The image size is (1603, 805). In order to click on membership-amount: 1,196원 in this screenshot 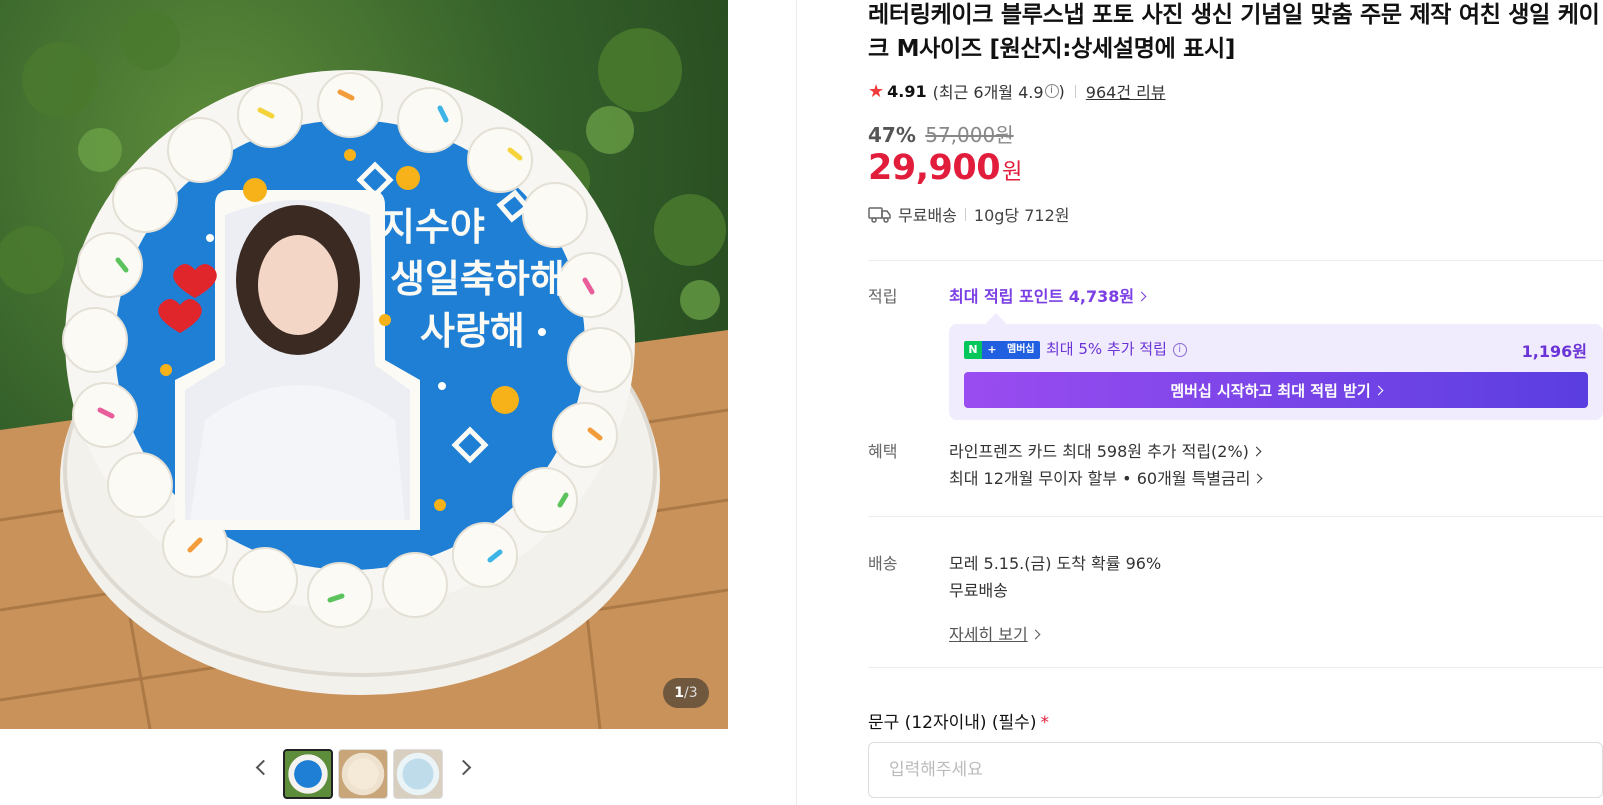, I will do `click(1554, 351)`.